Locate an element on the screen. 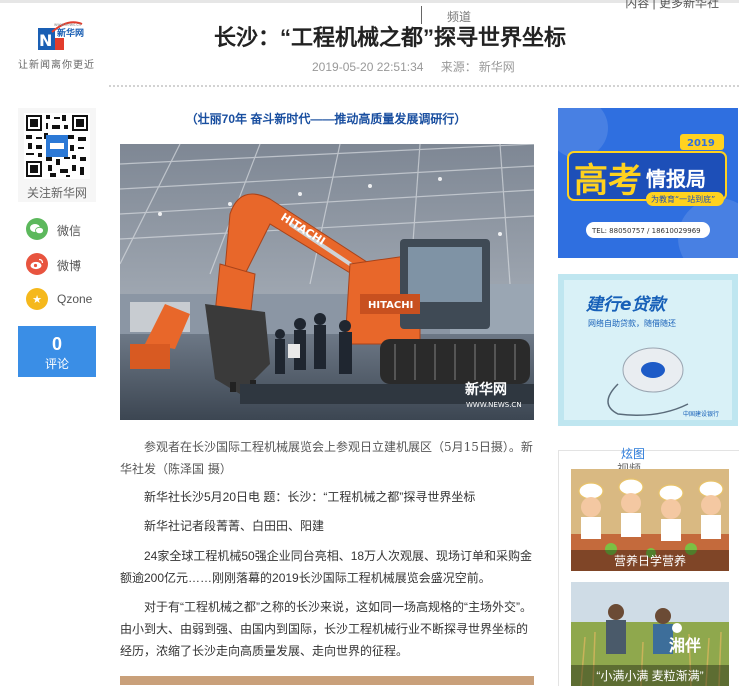 This screenshot has height=686, width=739. share-qzone-label: Qzone is located at coordinates (75, 299).